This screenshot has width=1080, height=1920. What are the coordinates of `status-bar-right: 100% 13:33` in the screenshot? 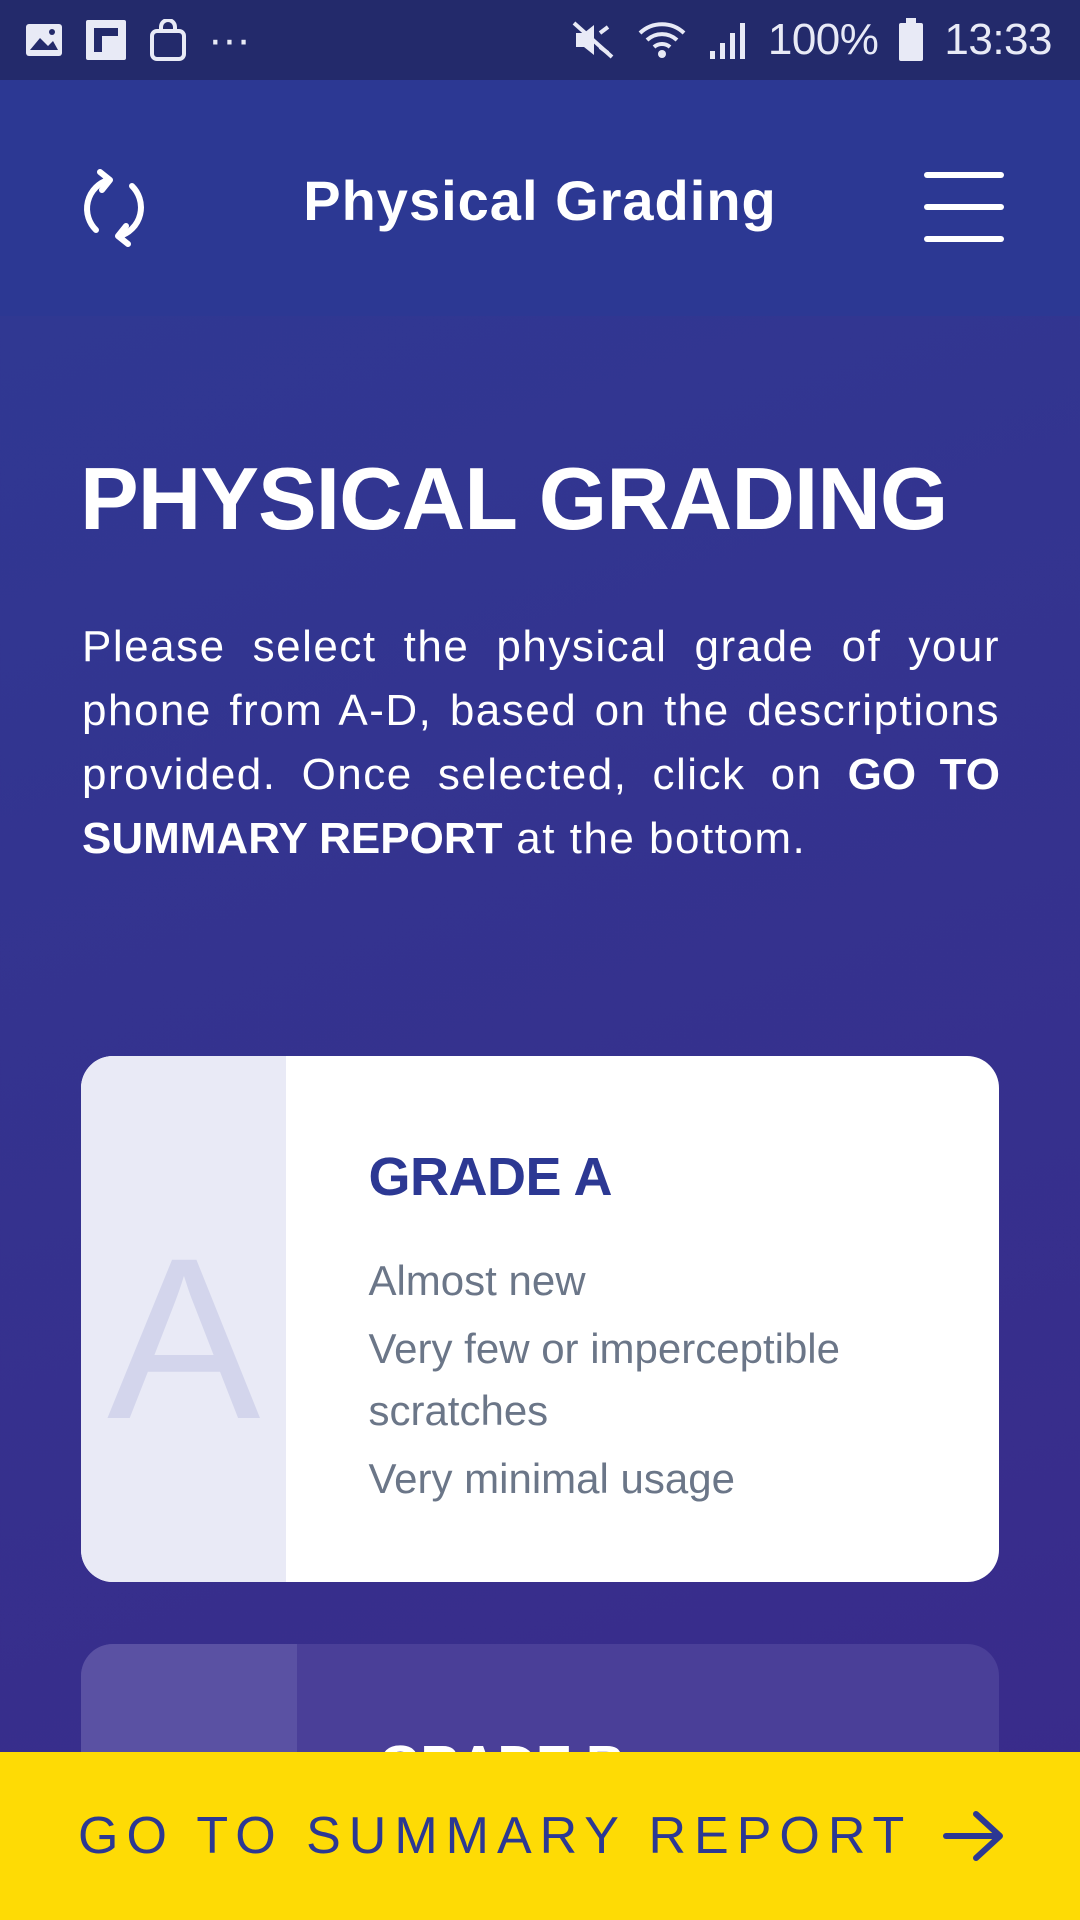 It's located at (811, 40).